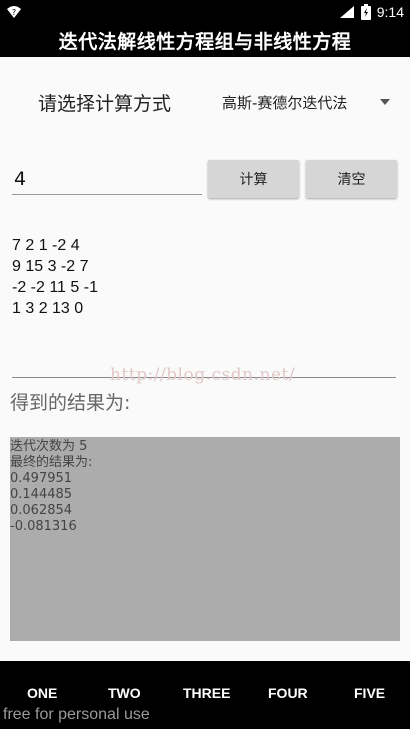  What do you see at coordinates (46, 245) in the screenshot?
I see `matrix-row: 7 2 1 -2 4` at bounding box center [46, 245].